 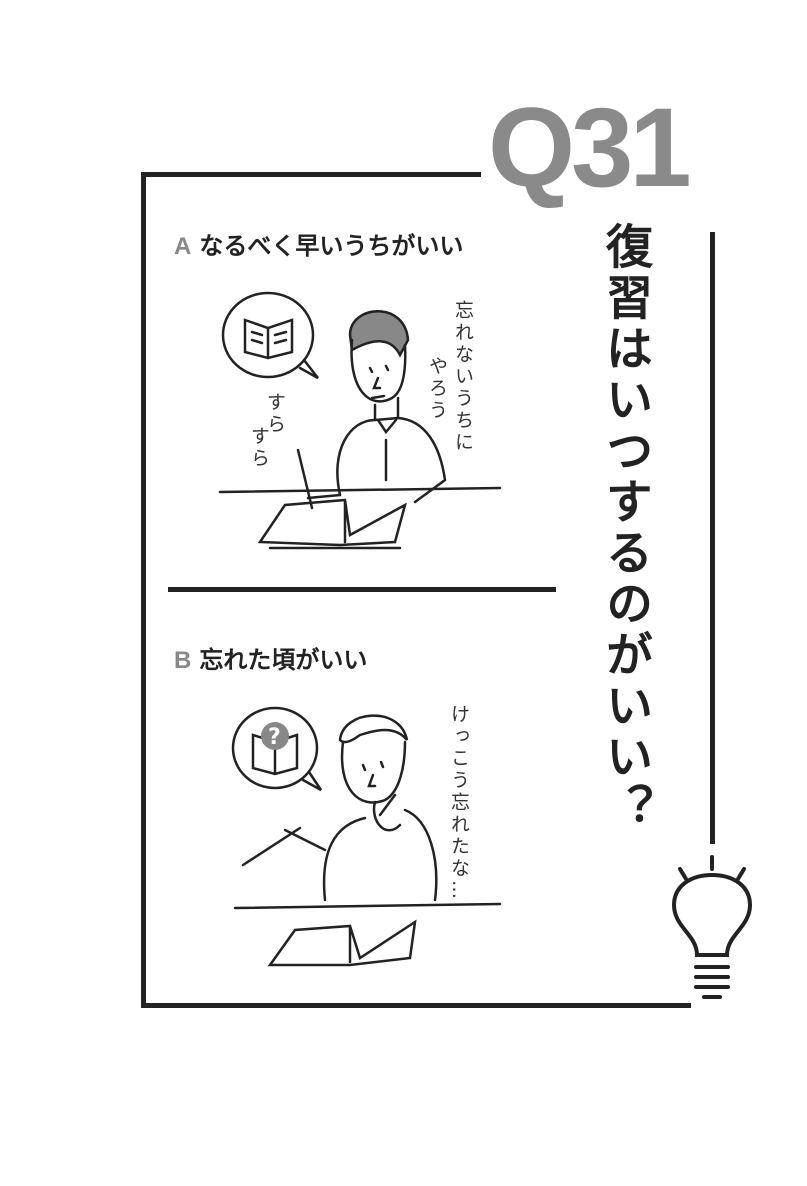 What do you see at coordinates (311, 174) in the screenshot?
I see `frame-top-line` at bounding box center [311, 174].